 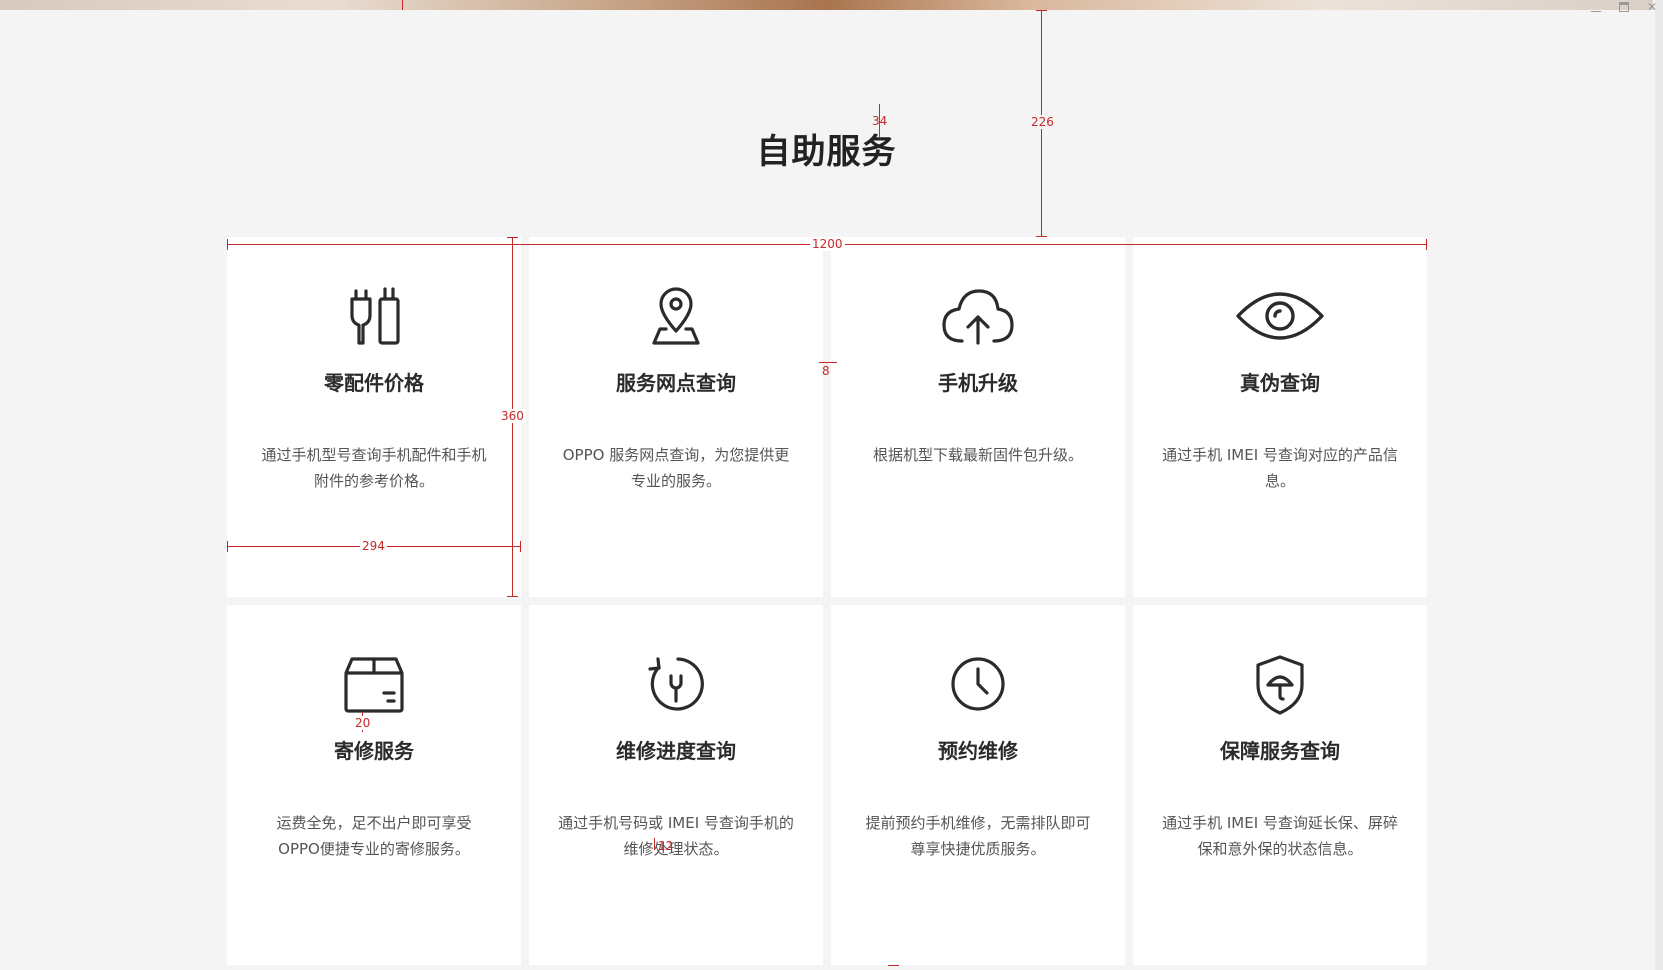 I want to click on card-description: 通过手机 IMEI 号查询延长保、屏碎保和意外保的状态信息。, so click(x=1280, y=836).